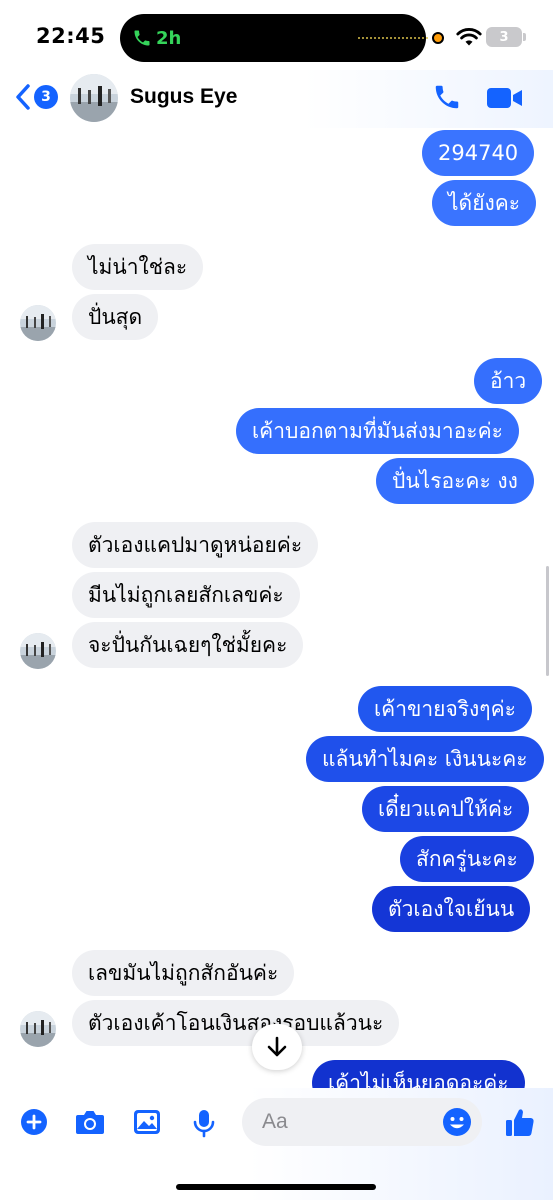 This screenshot has width=553, height=1200. What do you see at coordinates (520, 1122) in the screenshot?
I see `thumbs-up-icon` at bounding box center [520, 1122].